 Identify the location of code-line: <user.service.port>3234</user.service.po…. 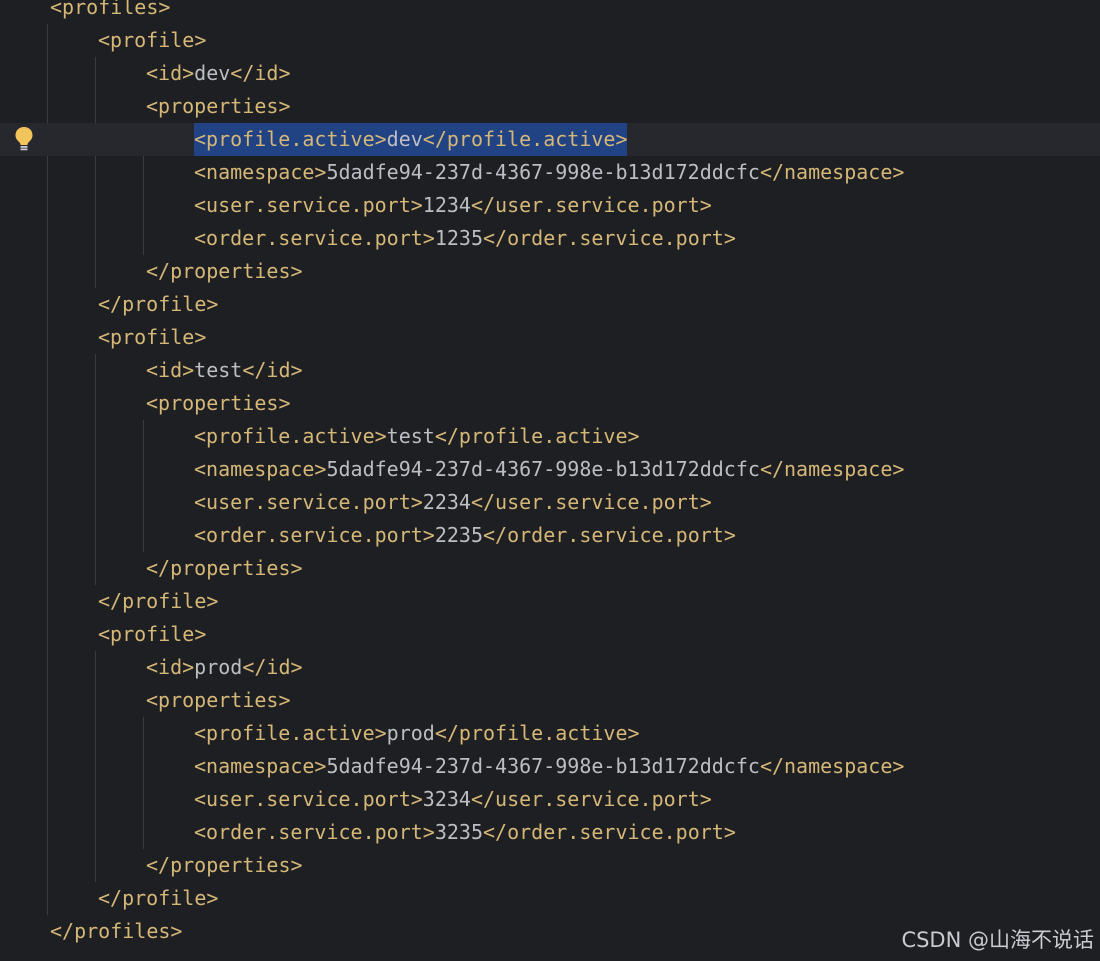
(550, 799).